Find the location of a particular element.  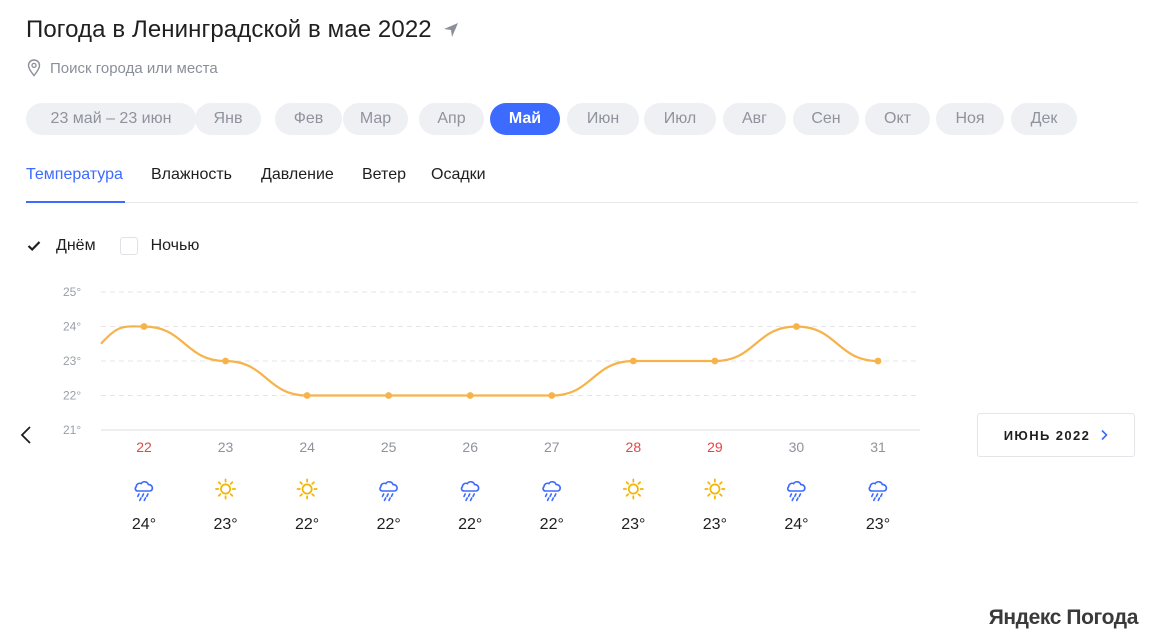

month-chip: Июл is located at coordinates (680, 119).